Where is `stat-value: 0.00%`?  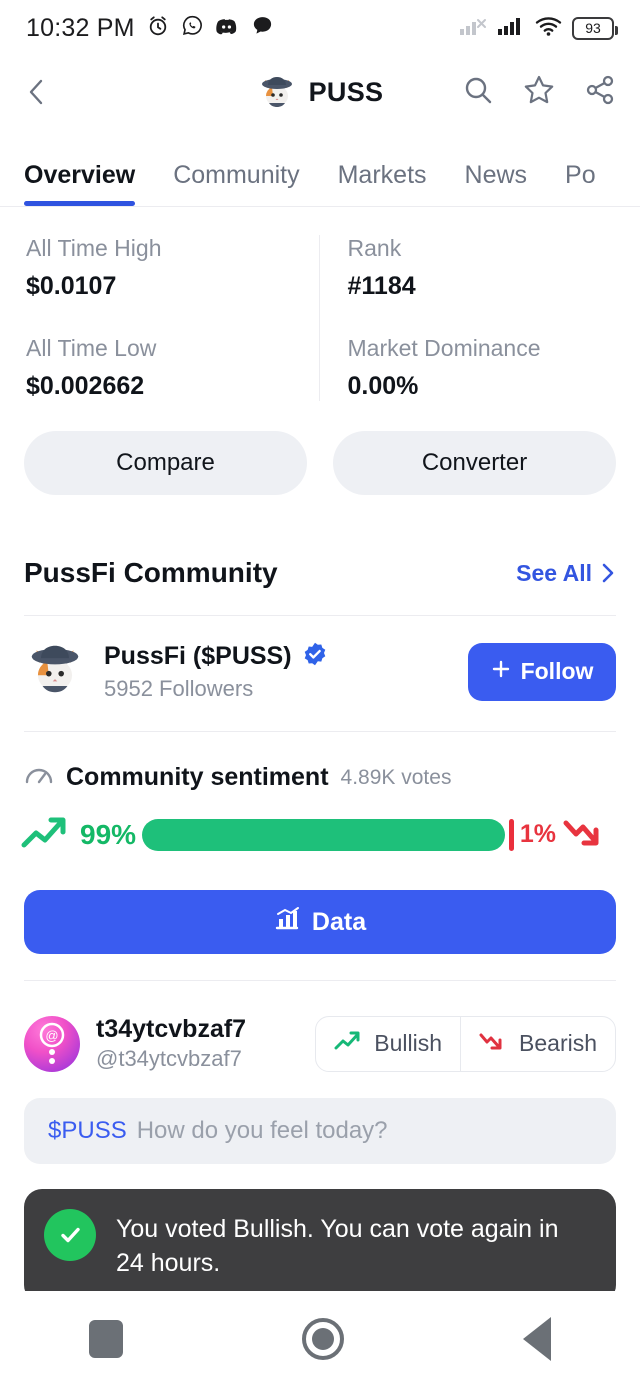
stat-value: 0.00% is located at coordinates (383, 386).